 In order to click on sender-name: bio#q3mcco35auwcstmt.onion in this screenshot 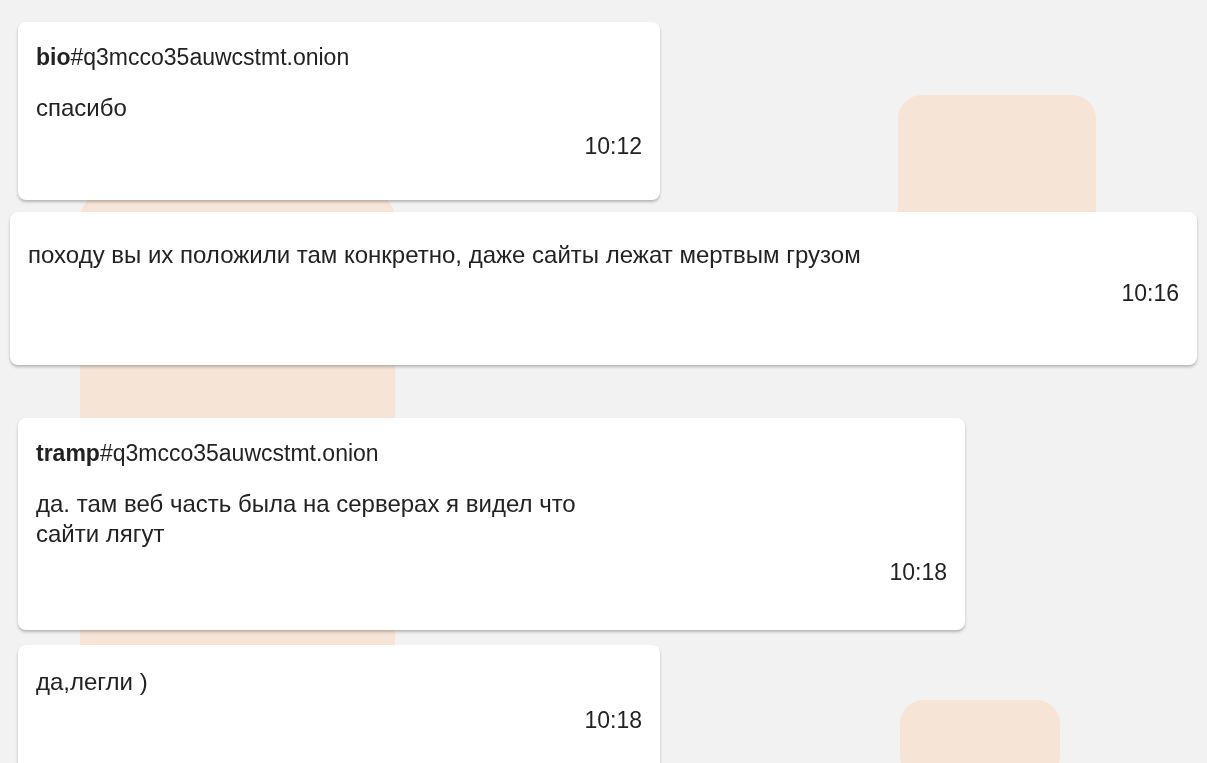, I will do `click(193, 57)`.